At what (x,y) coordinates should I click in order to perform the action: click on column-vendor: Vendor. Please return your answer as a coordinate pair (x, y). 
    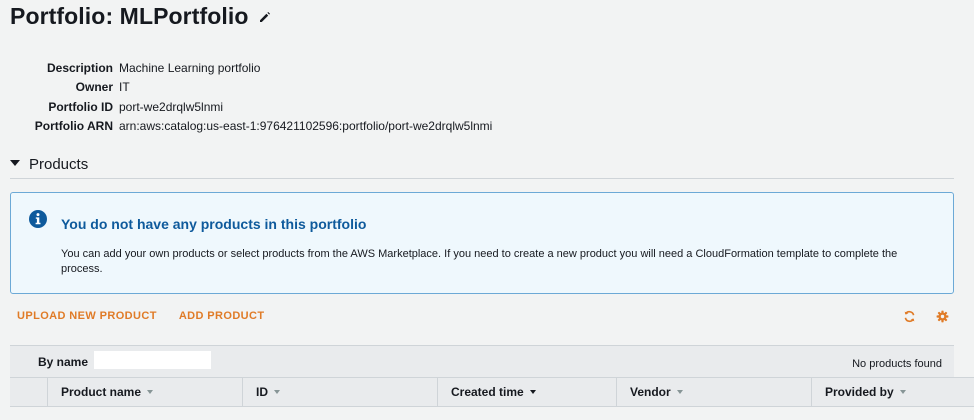
    Looking at the image, I should click on (714, 392).